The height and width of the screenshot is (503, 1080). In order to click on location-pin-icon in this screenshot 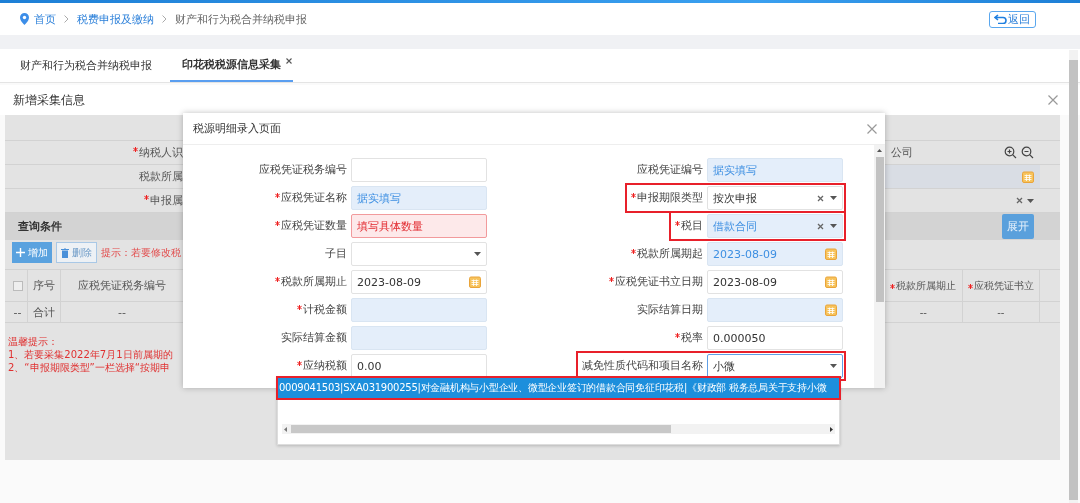, I will do `click(24, 19)`.